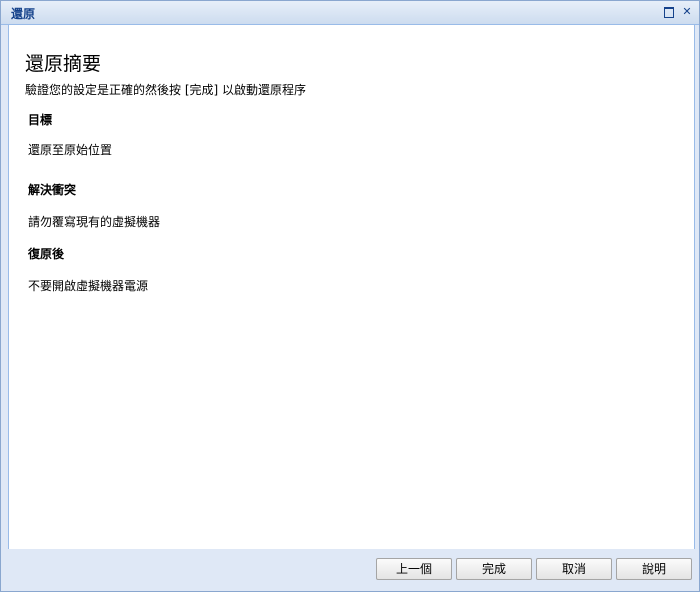 This screenshot has width=700, height=592. I want to click on maximize-icon, so click(669, 12).